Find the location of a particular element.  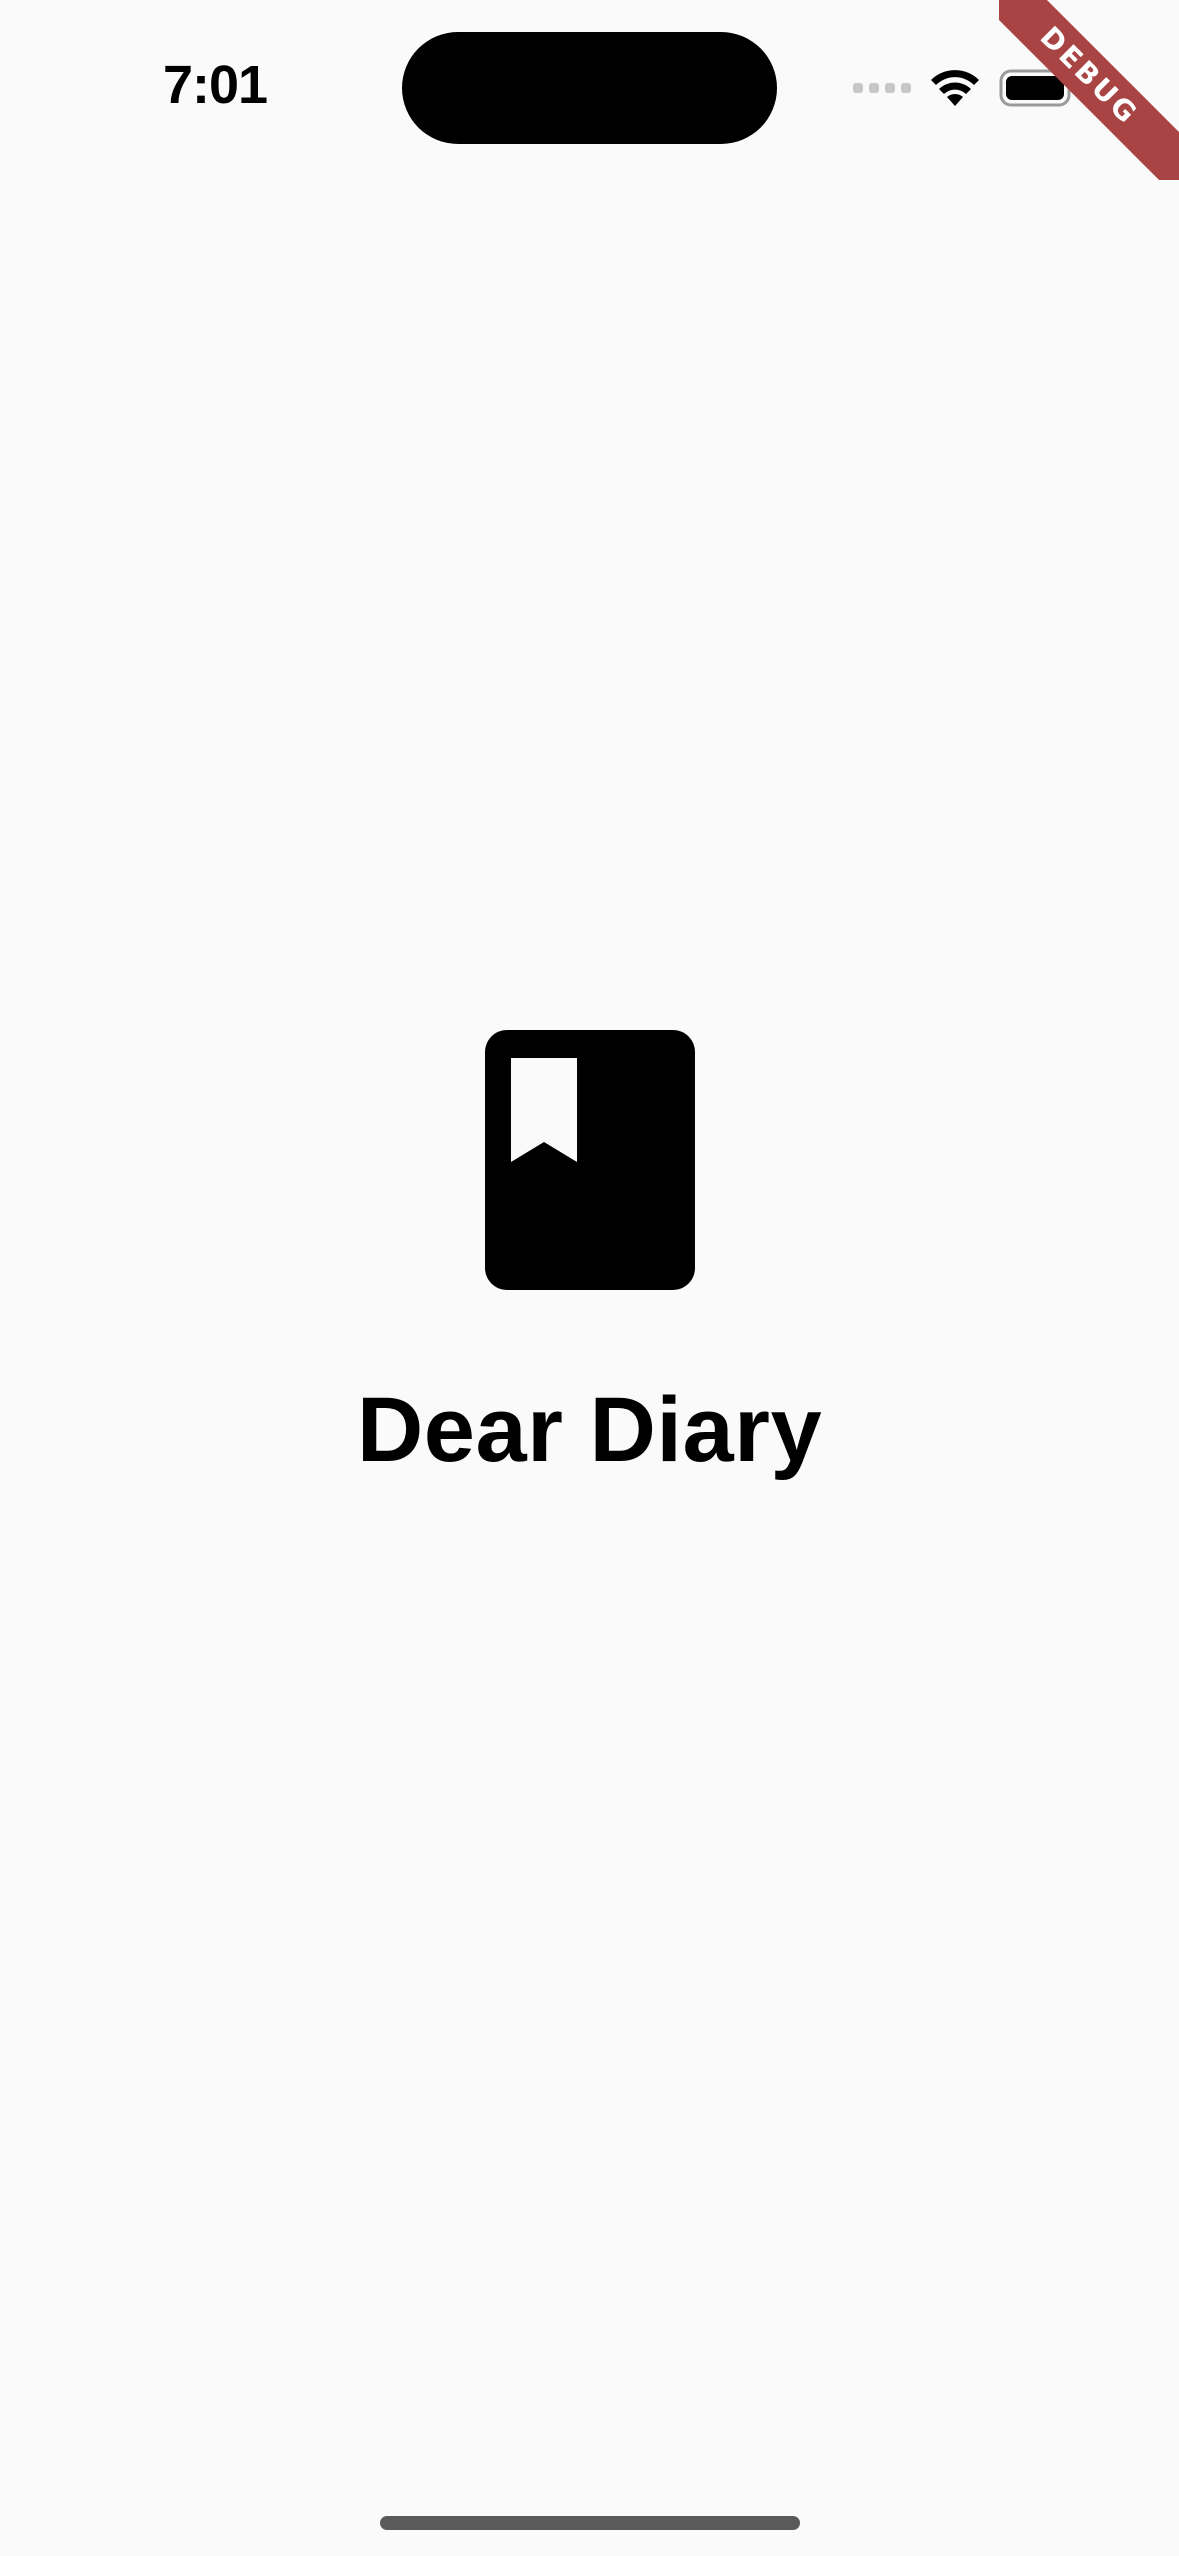

dynamic-island is located at coordinates (589, 88).